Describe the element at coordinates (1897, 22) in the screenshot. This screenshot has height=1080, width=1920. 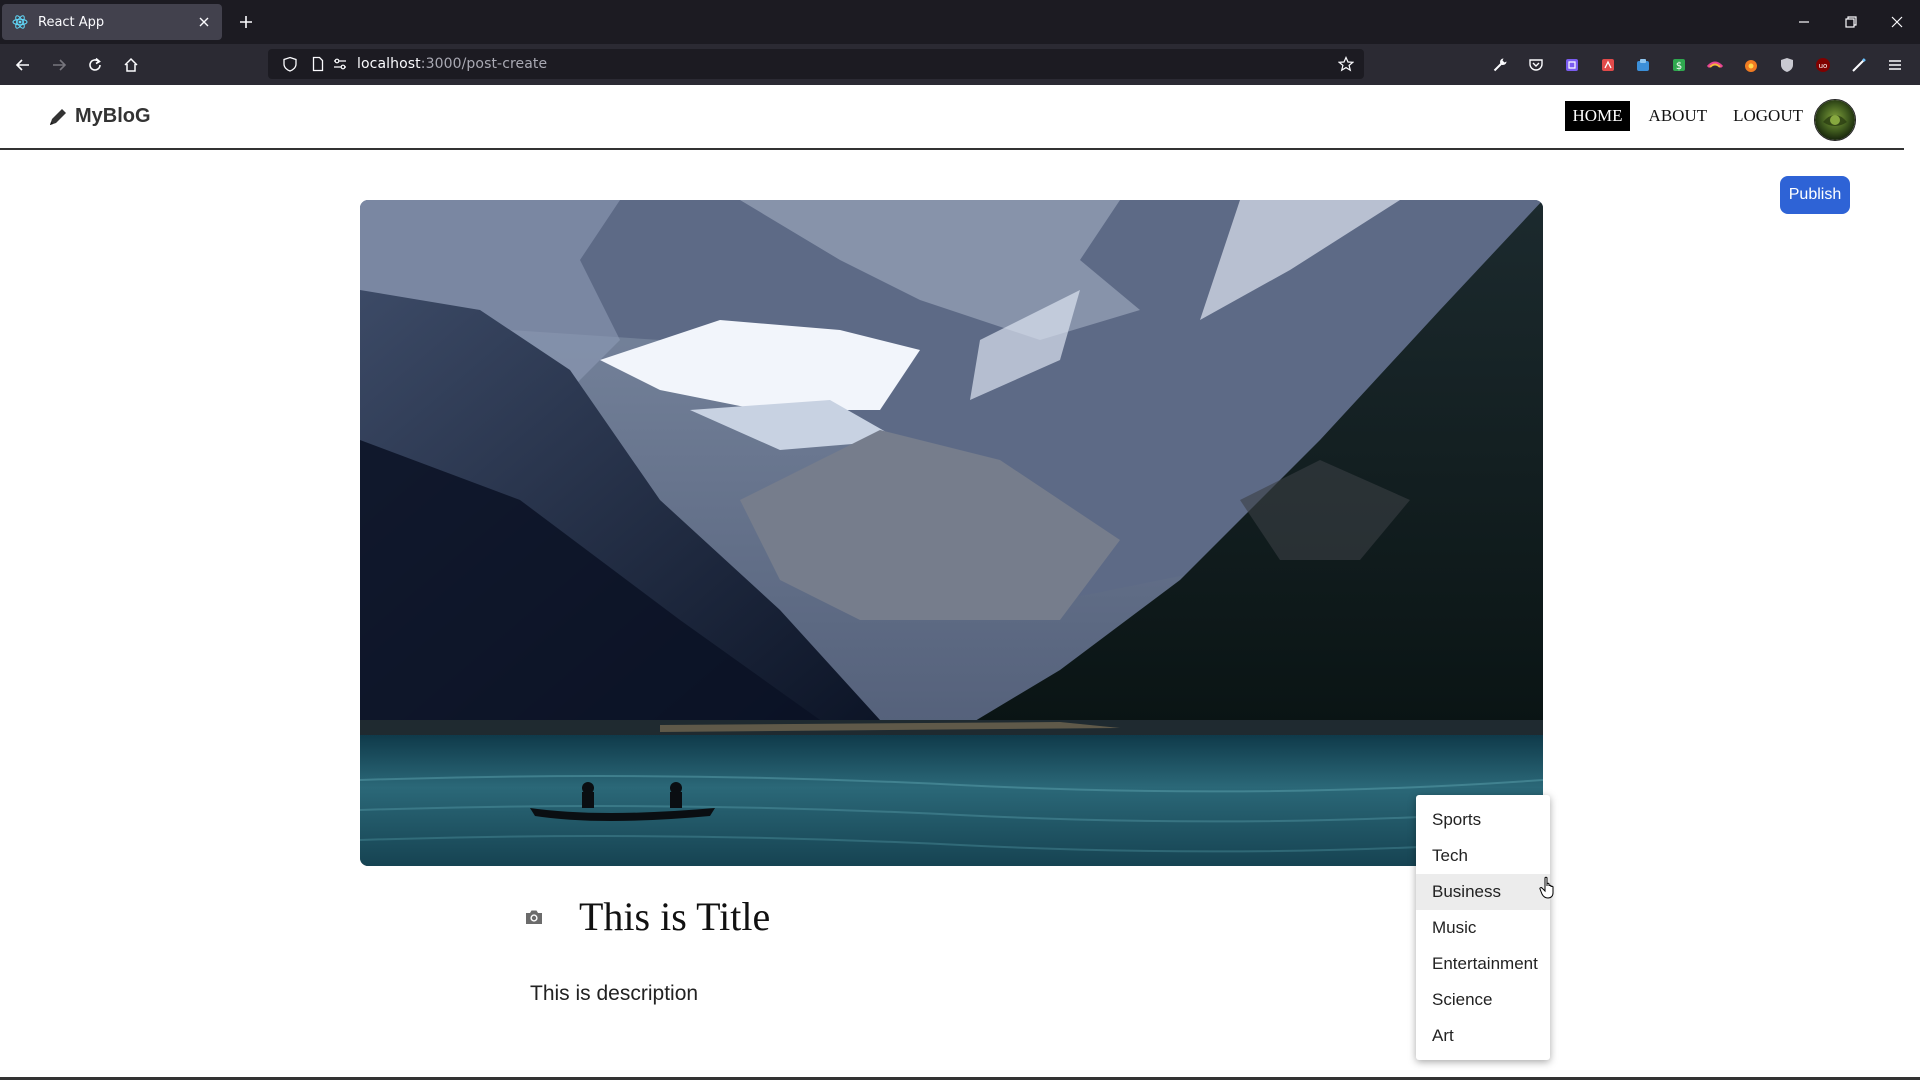
I see `close-window-icon` at that location.